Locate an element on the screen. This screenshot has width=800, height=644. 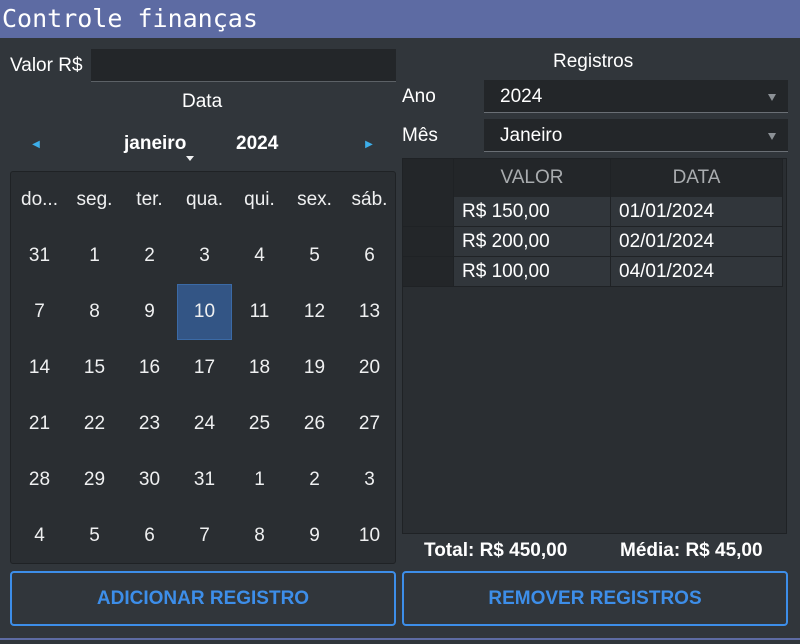
ano-label: Ano is located at coordinates (419, 96).